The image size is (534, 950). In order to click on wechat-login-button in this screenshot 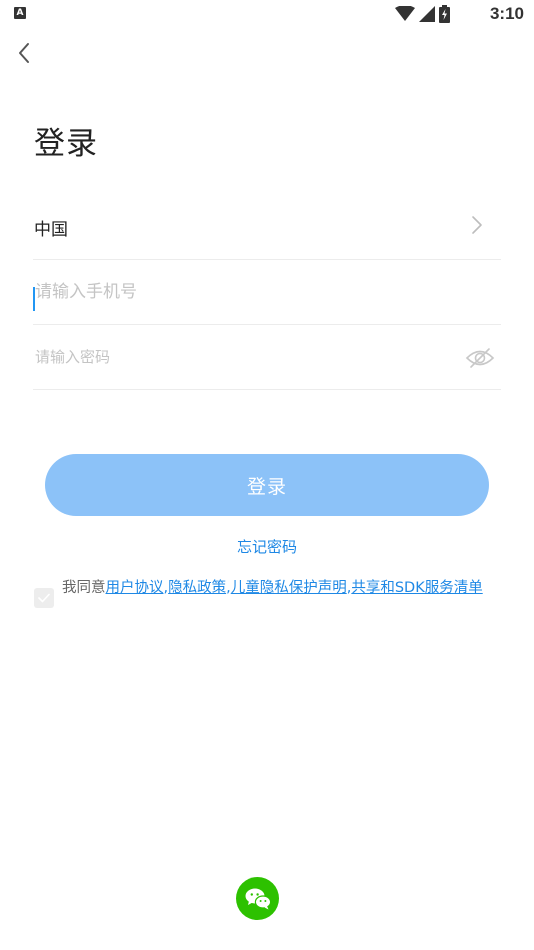, I will do `click(257, 898)`.